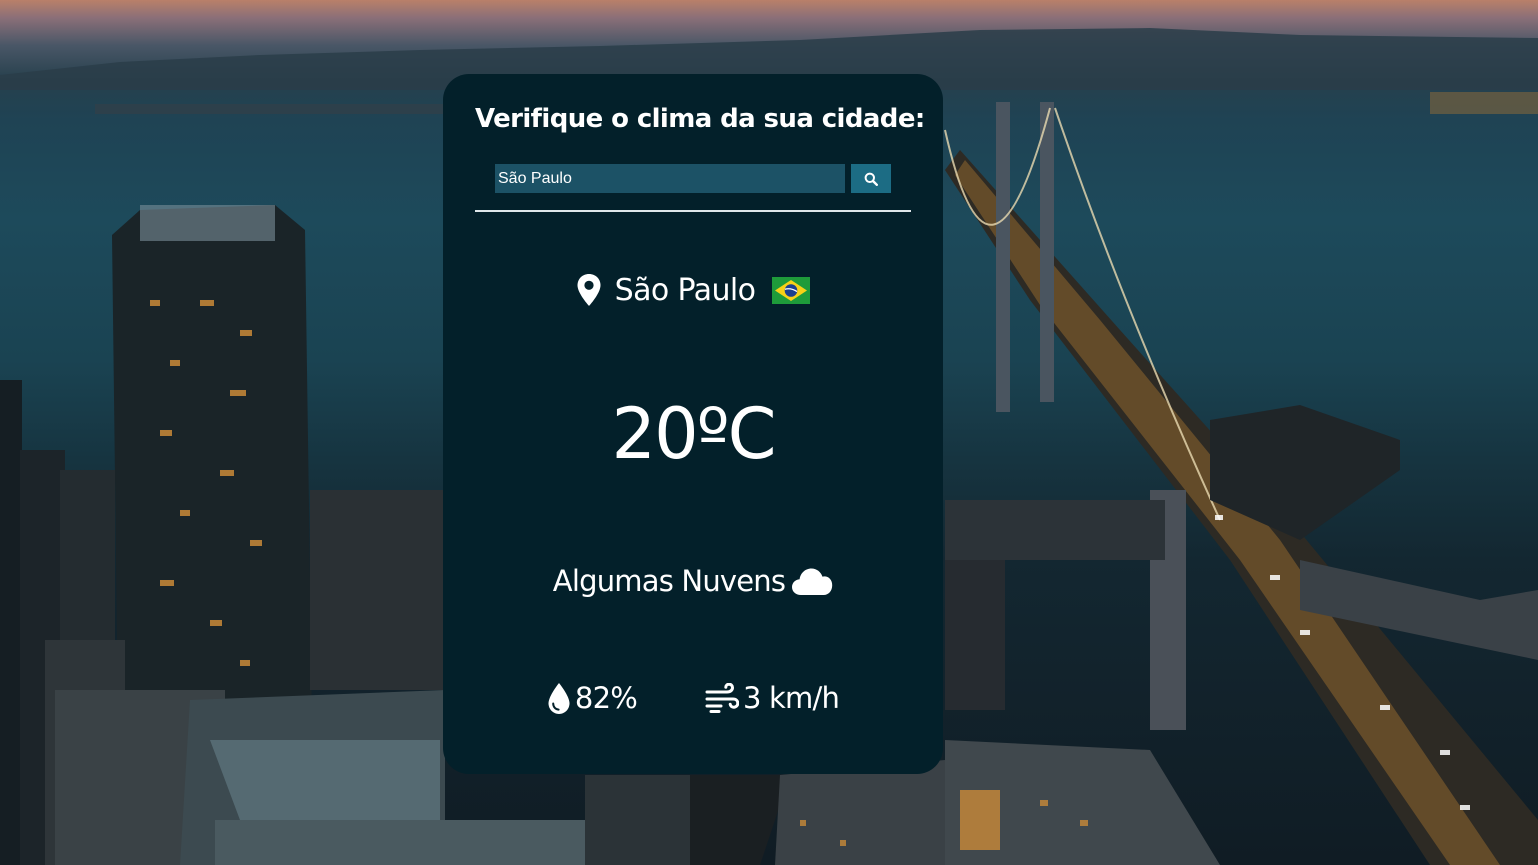 The image size is (1538, 865). What do you see at coordinates (693, 698) in the screenshot?
I see `details-row: 82% 3 km/h` at bounding box center [693, 698].